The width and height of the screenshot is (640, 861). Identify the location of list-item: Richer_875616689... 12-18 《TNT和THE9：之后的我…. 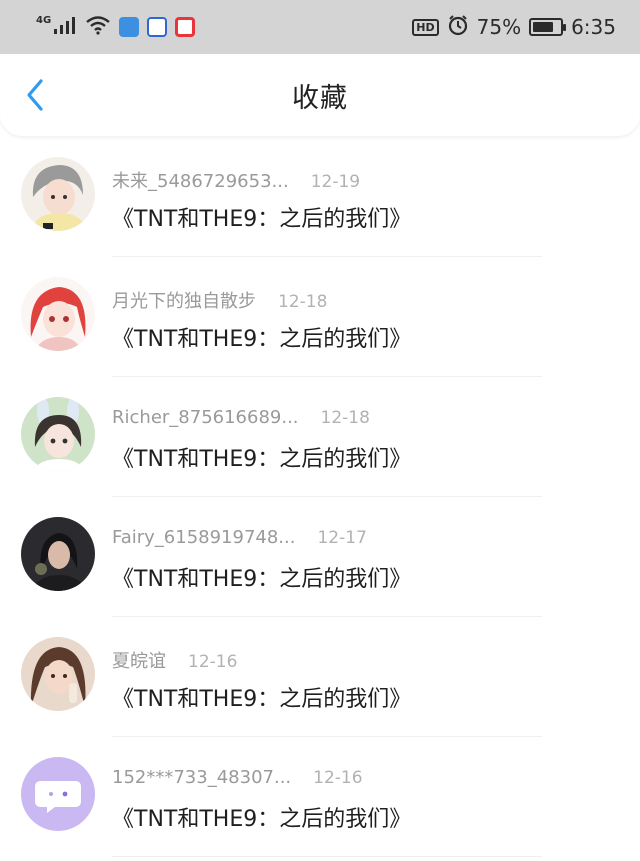
(320, 437).